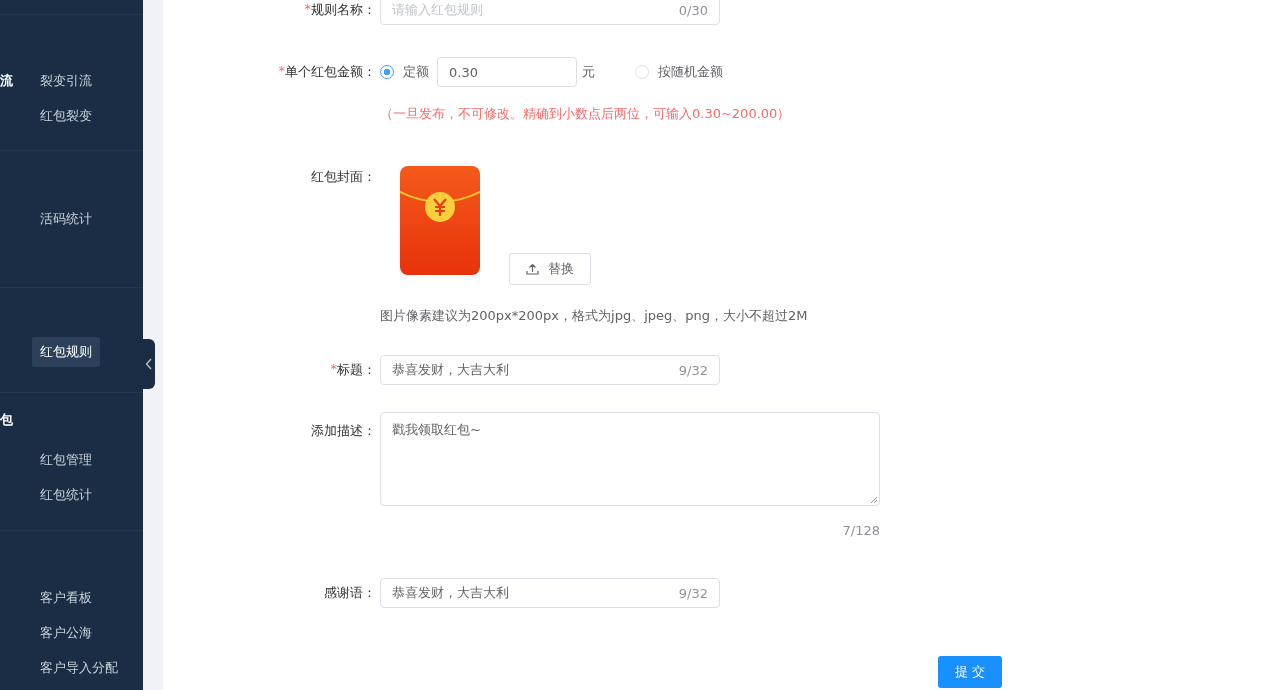 The height and width of the screenshot is (690, 1263). I want to click on menu-item: 活码统计, so click(66, 219).